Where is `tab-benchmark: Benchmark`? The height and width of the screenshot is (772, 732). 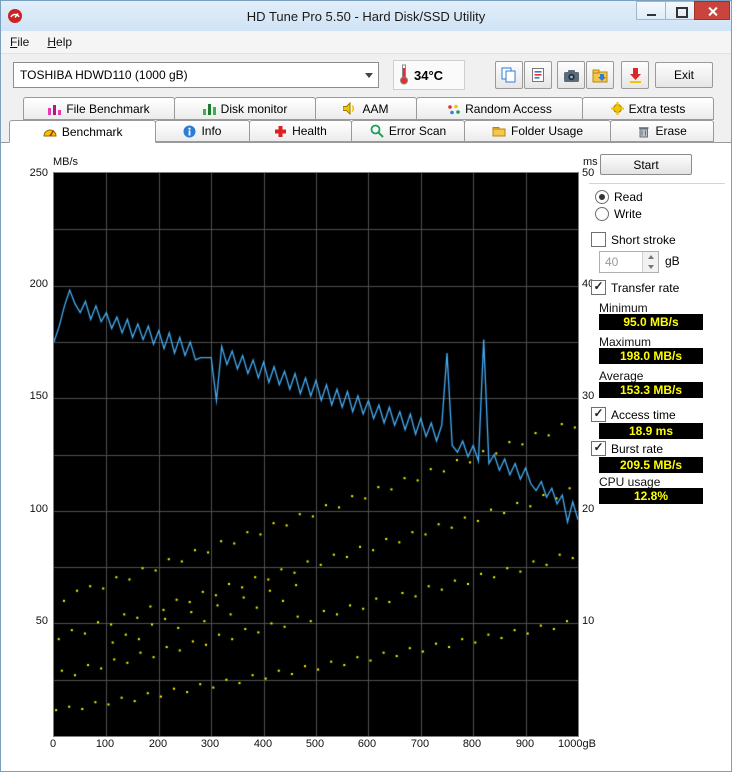 tab-benchmark: Benchmark is located at coordinates (83, 131).